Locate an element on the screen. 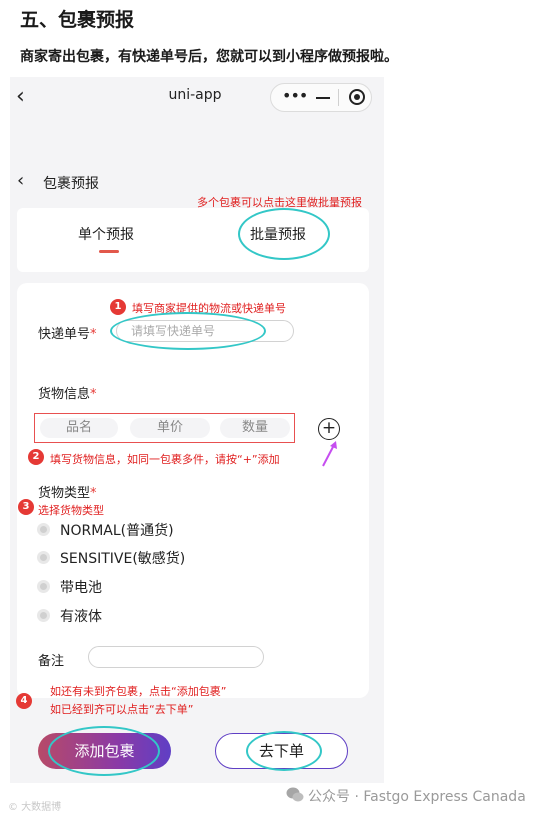 Image resolution: width=542 pixels, height=817 pixels. step-2-badge: 2 is located at coordinates (36, 457).